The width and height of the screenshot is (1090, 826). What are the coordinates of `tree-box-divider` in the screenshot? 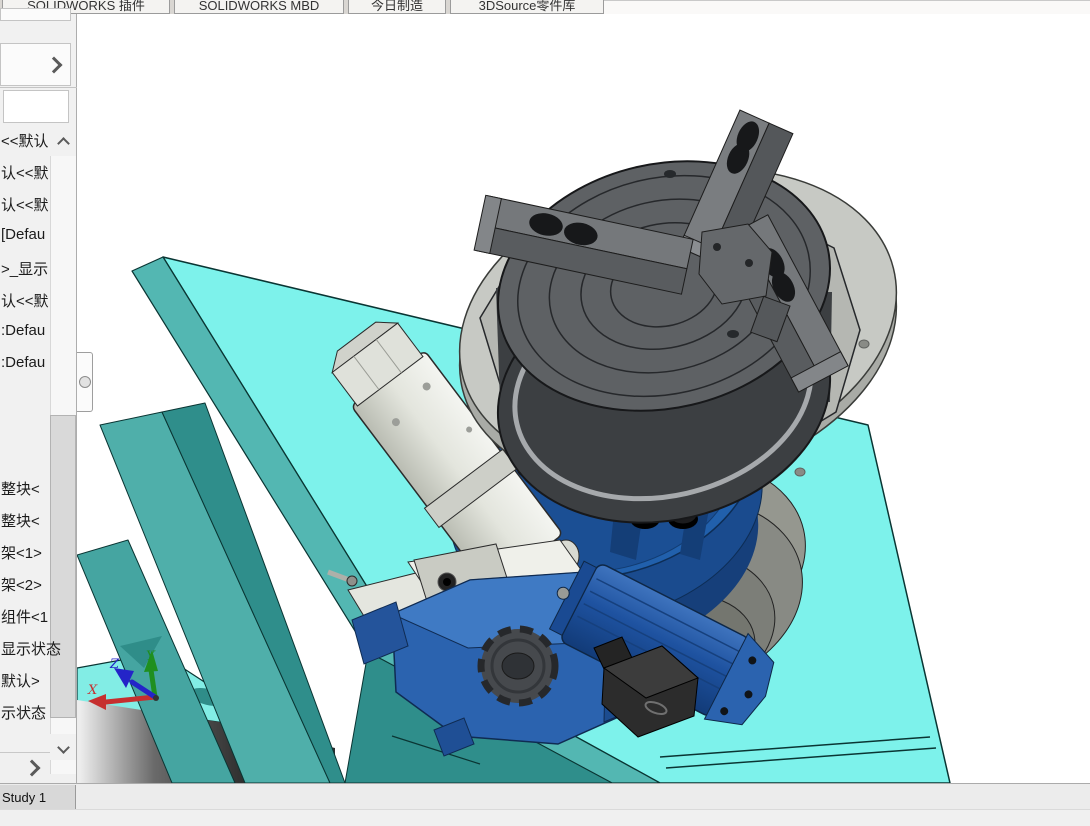 It's located at (38, 87).